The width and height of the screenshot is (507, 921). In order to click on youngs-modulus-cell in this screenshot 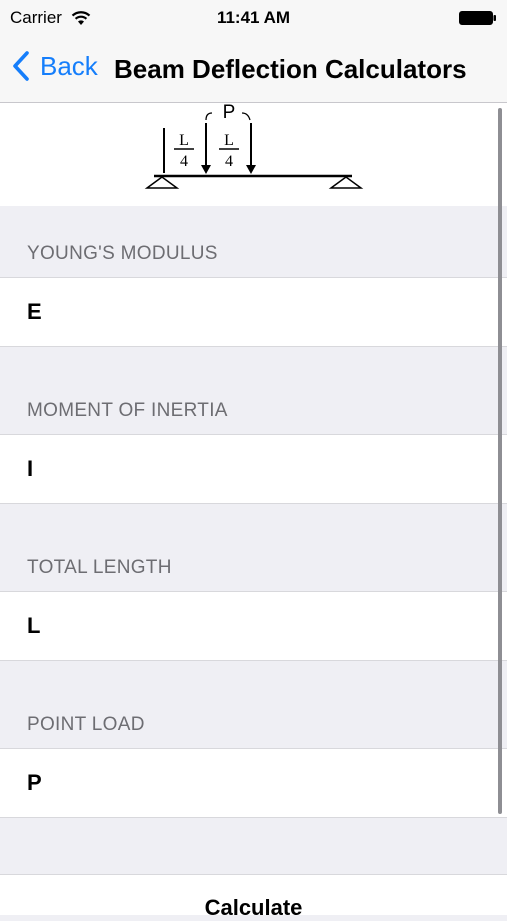, I will do `click(253, 312)`.